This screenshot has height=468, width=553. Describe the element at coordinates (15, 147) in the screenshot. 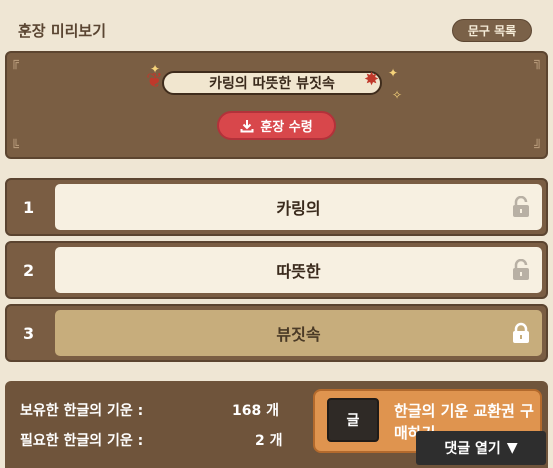

I see `corner-ornament-icon: ╚` at that location.